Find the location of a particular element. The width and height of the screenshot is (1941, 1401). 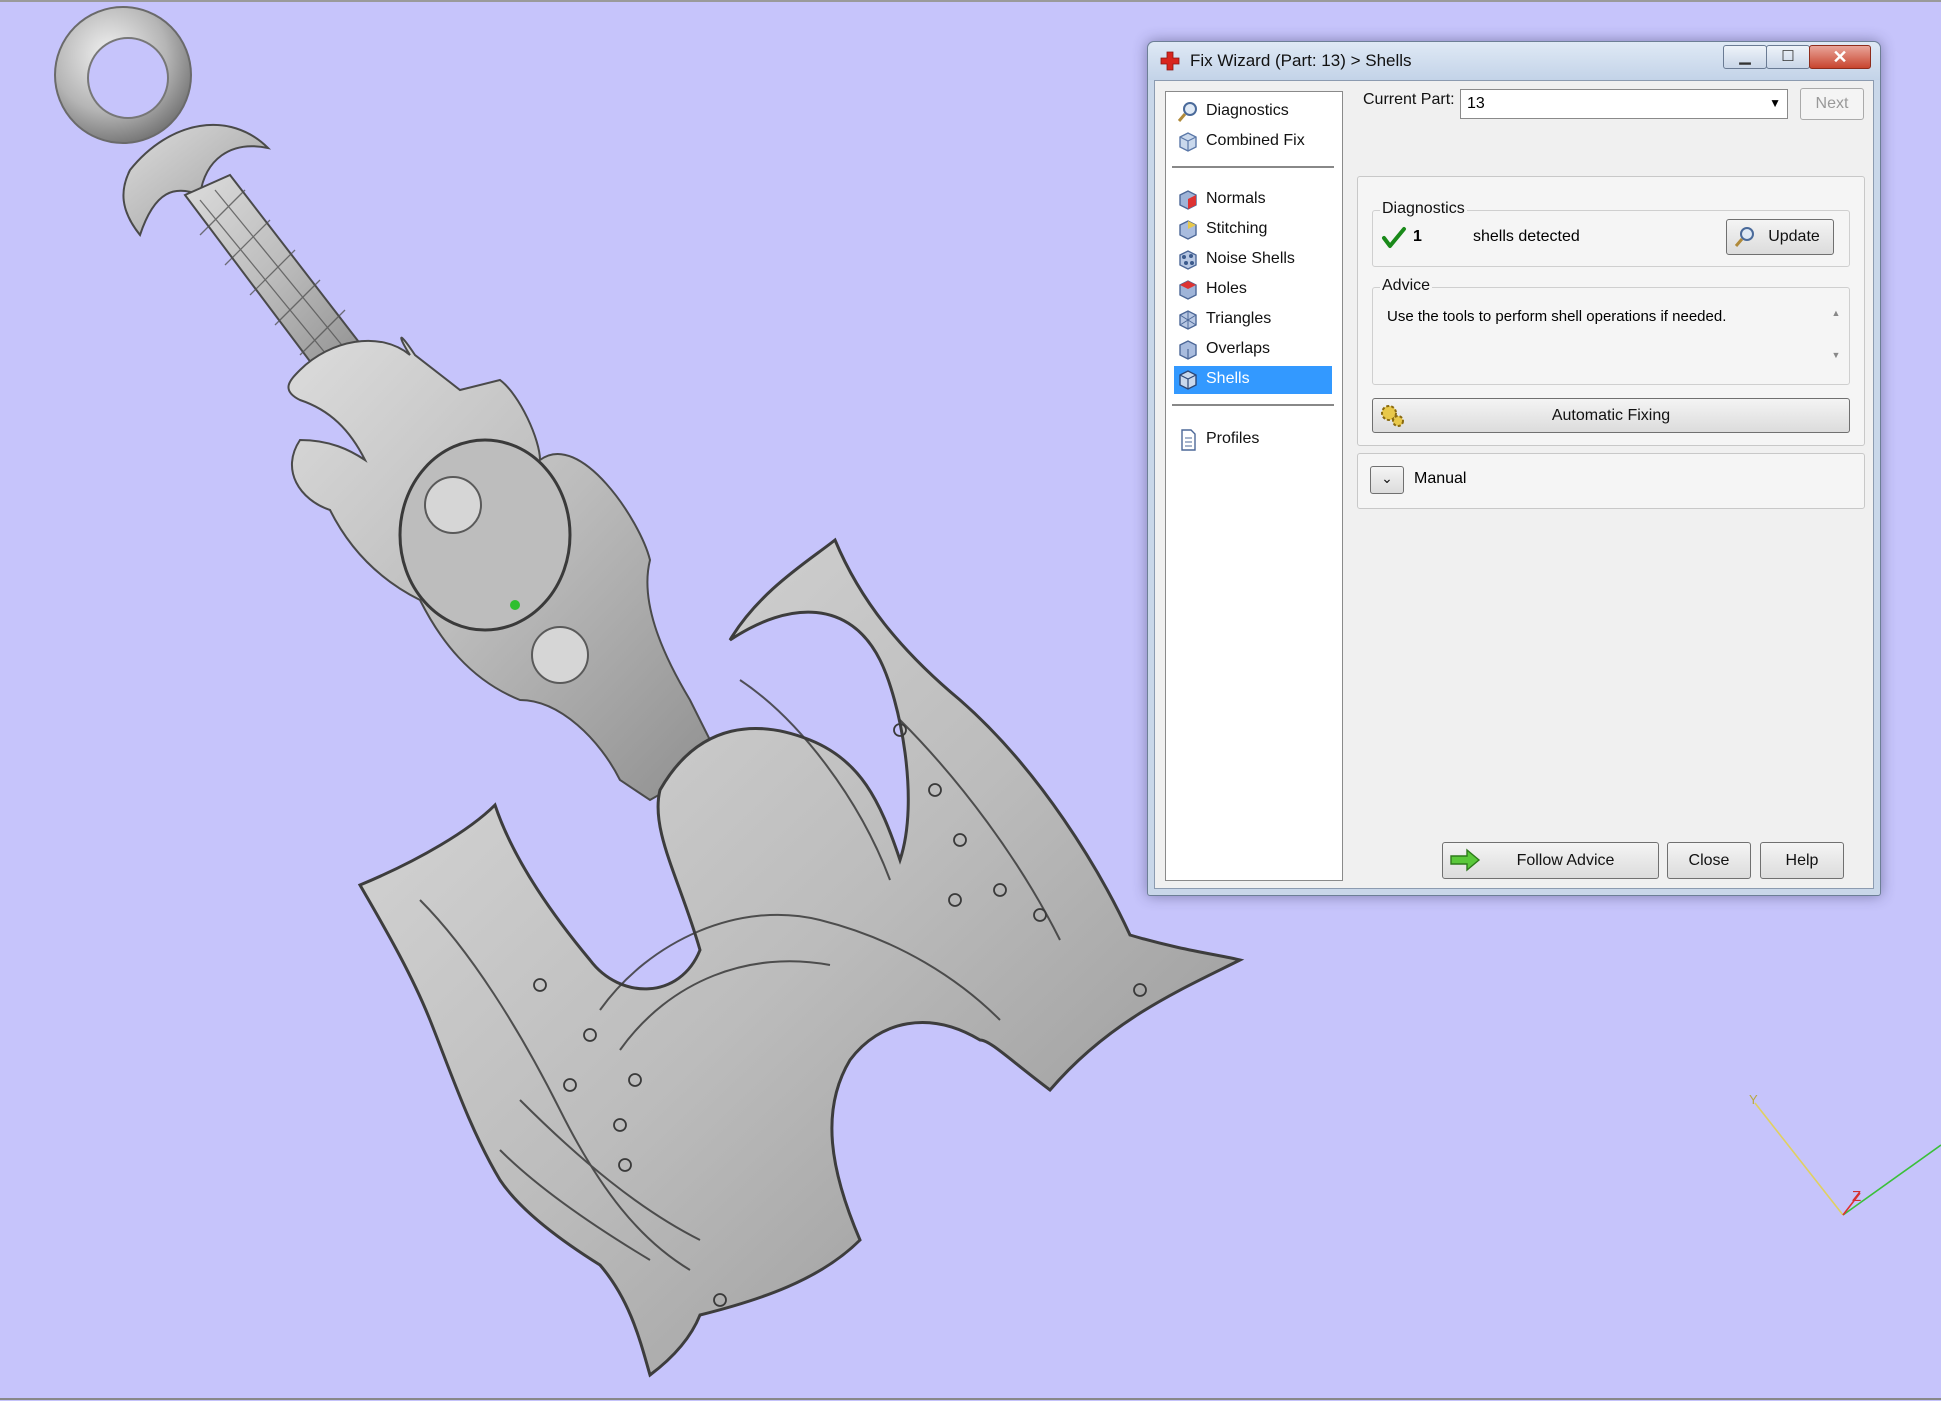

shells-detected-text: shells detected is located at coordinates (1526, 236).